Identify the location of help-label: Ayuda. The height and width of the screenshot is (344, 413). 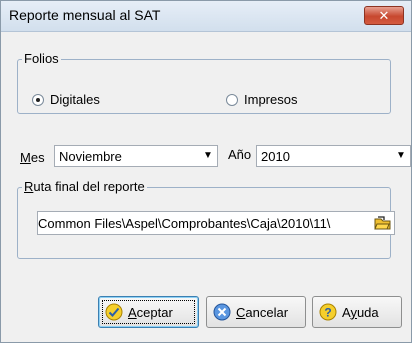
(360, 312).